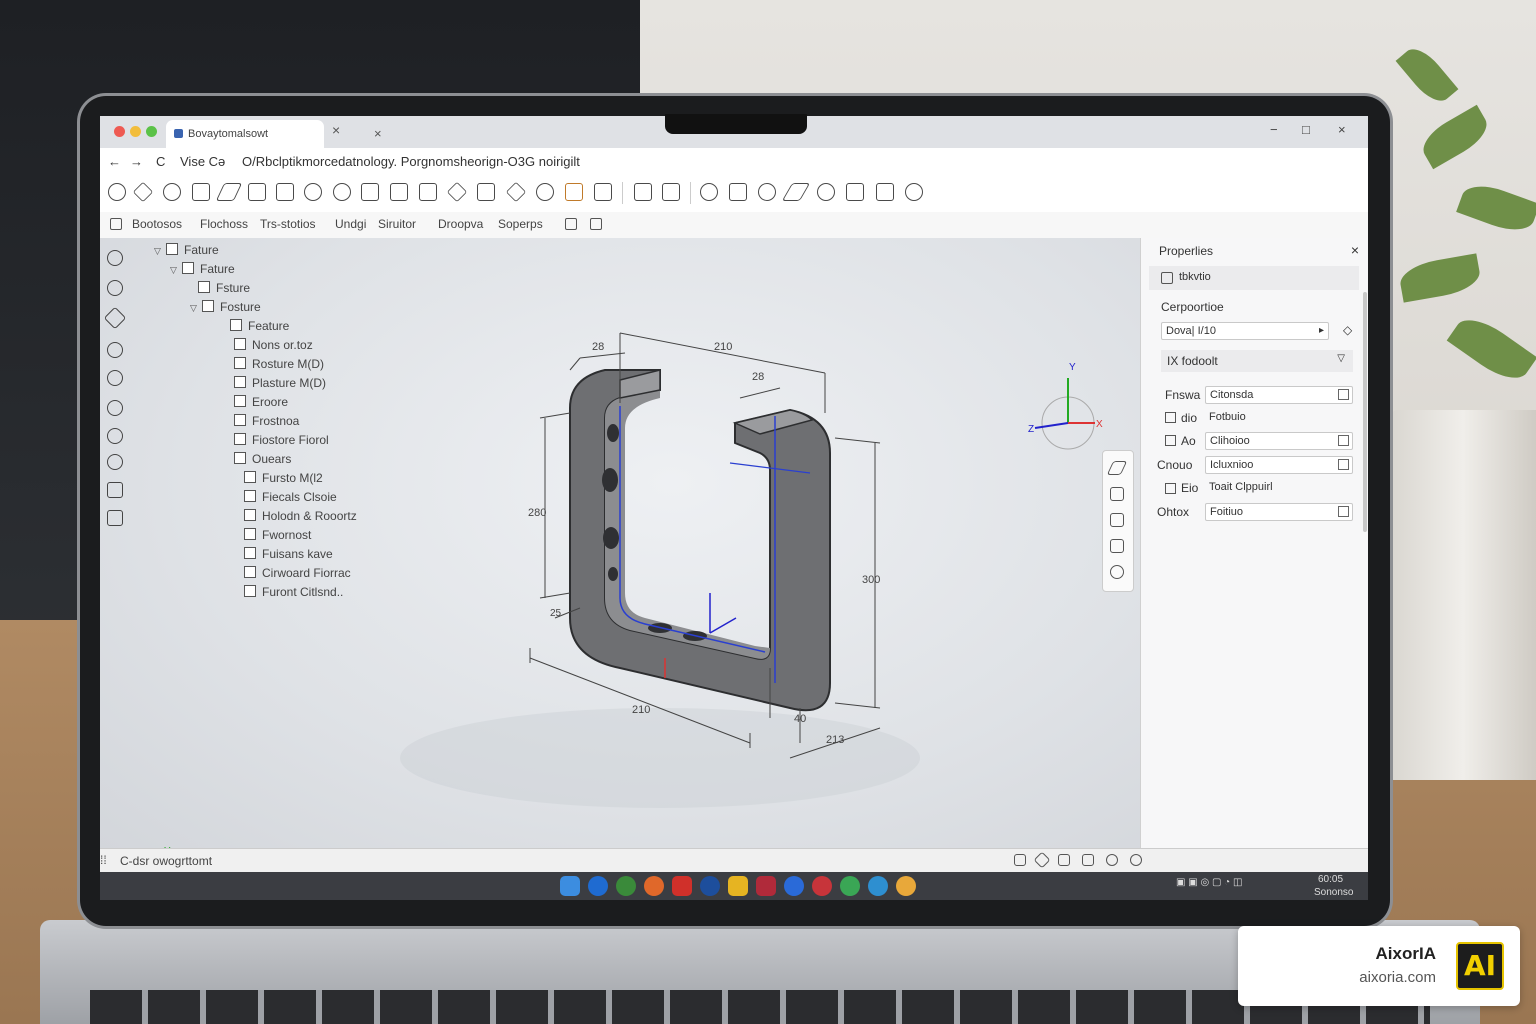 This screenshot has width=1536, height=1024. I want to click on save-icon, so click(855, 192).